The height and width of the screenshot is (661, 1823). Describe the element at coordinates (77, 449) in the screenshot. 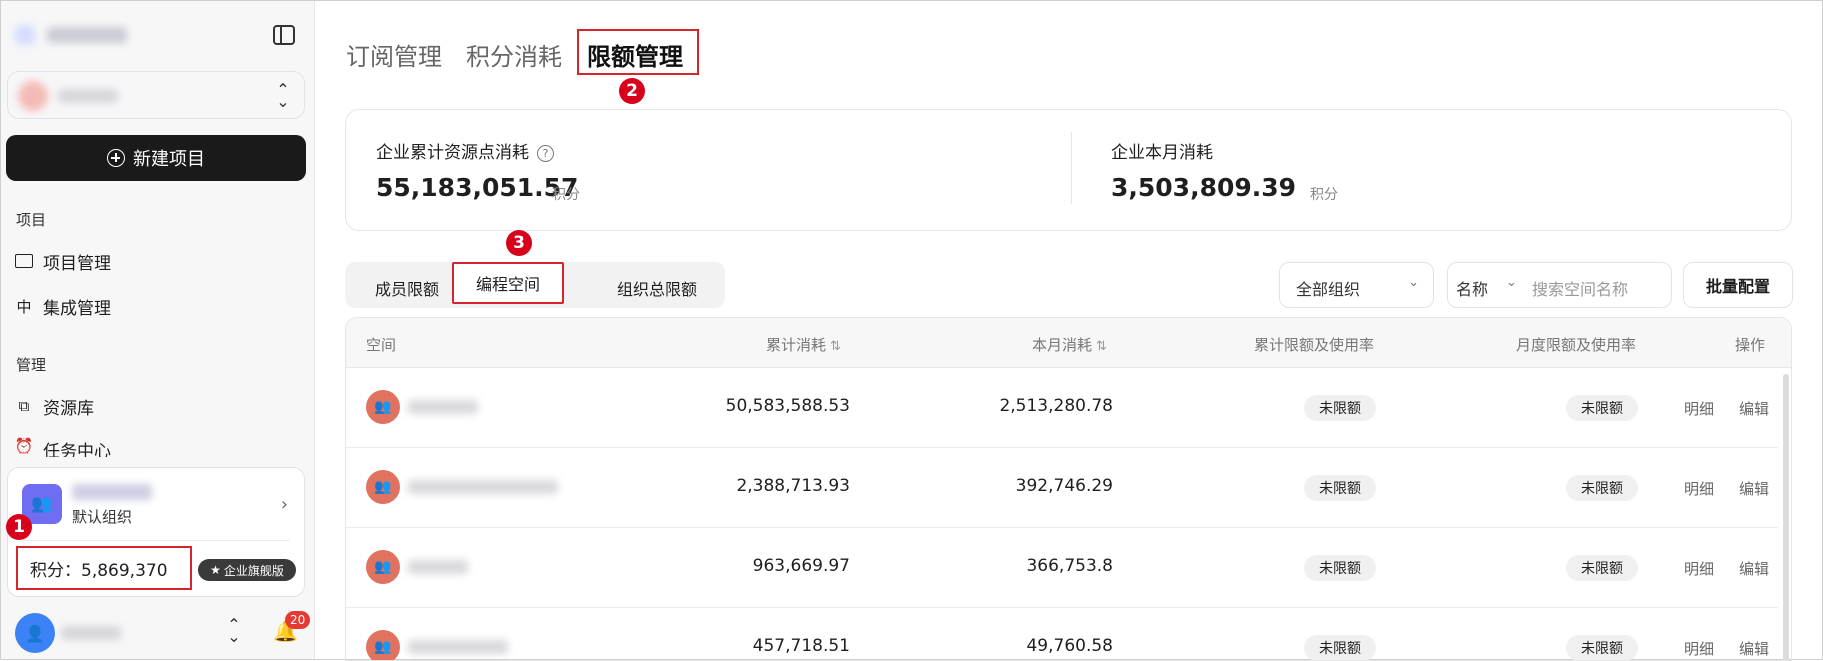

I see `sidebar-item-label: 任务中心` at that location.